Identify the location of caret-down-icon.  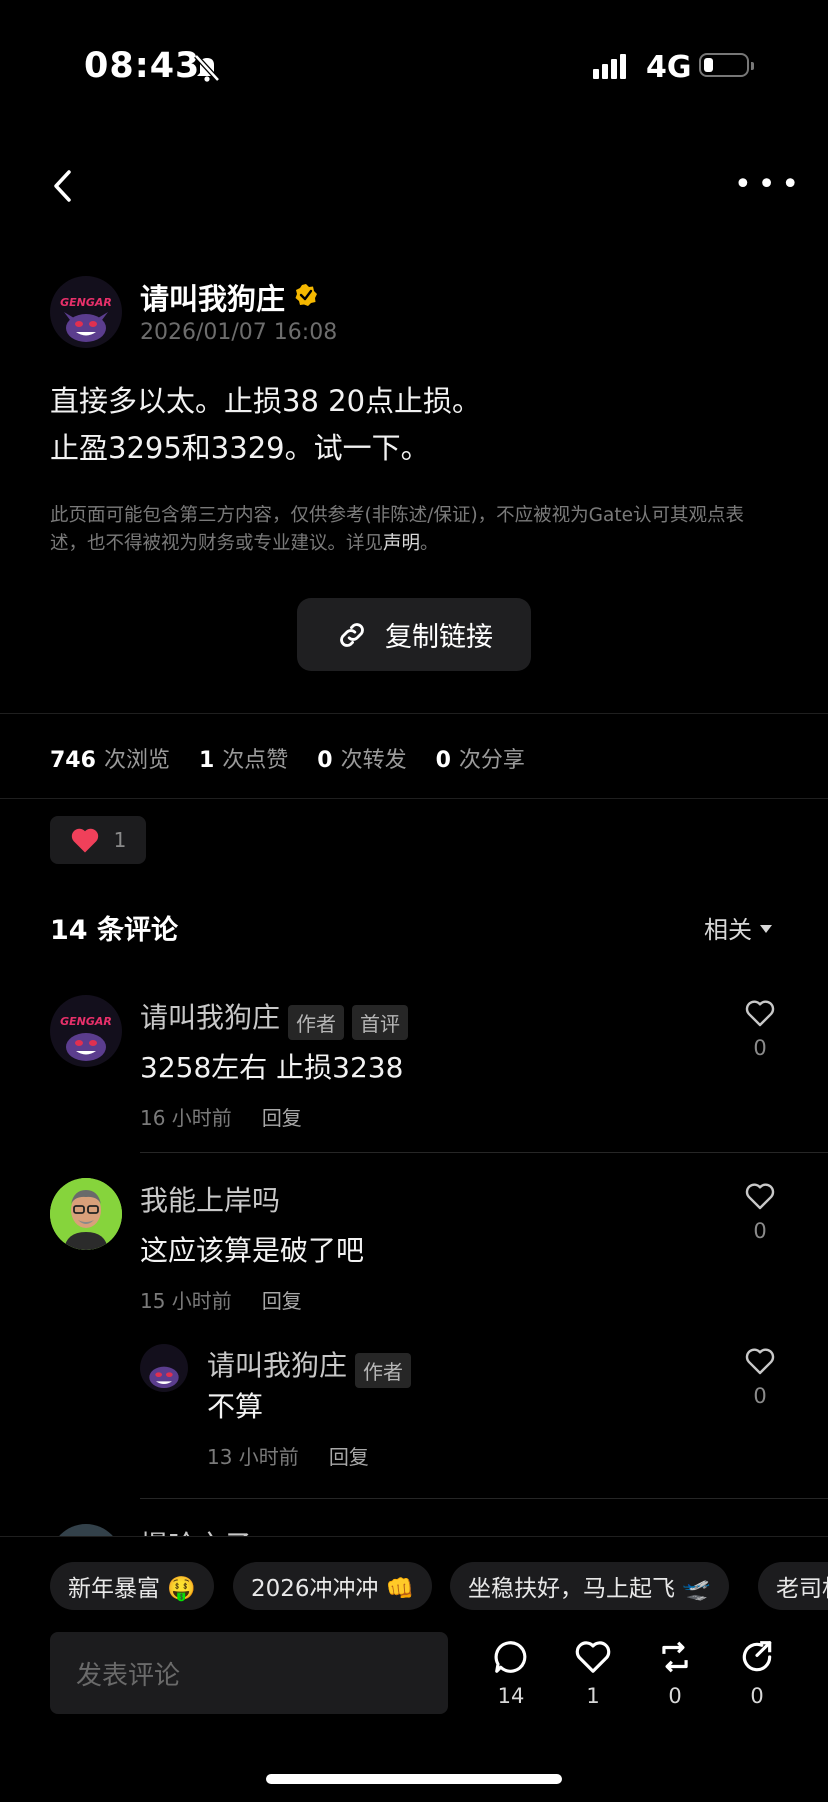
(766, 928).